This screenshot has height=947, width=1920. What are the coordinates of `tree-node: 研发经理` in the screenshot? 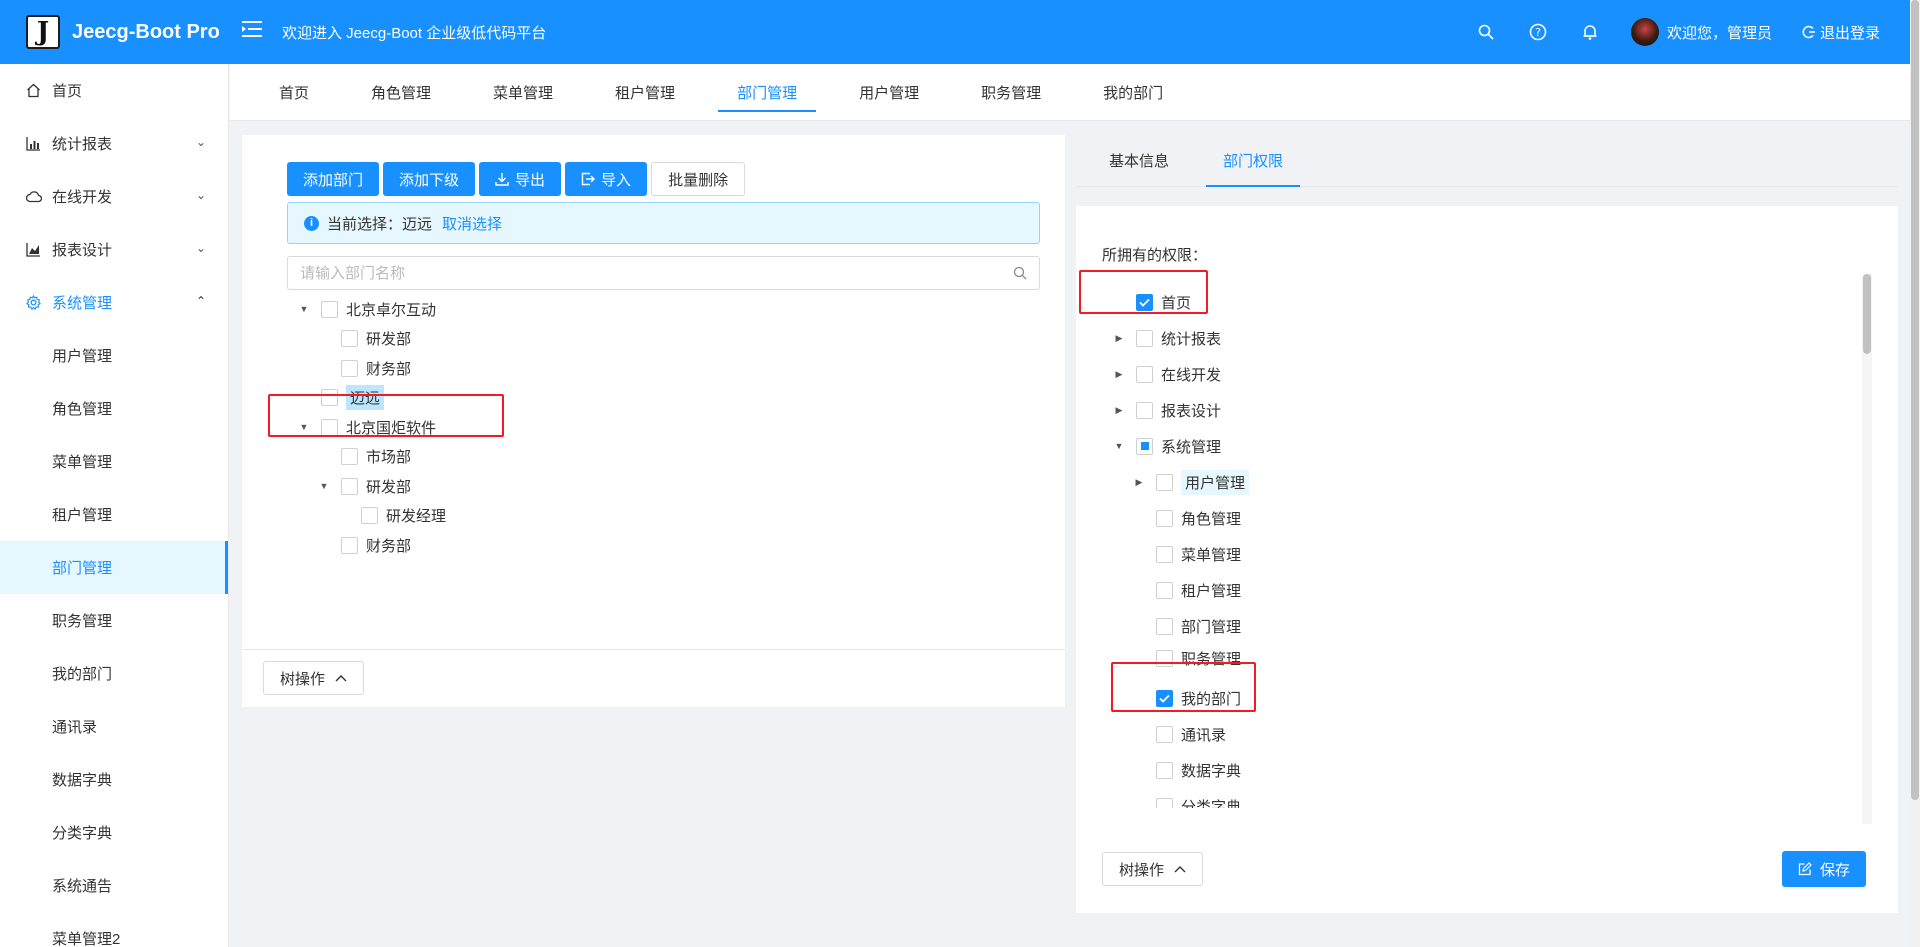 It's located at (391, 515).